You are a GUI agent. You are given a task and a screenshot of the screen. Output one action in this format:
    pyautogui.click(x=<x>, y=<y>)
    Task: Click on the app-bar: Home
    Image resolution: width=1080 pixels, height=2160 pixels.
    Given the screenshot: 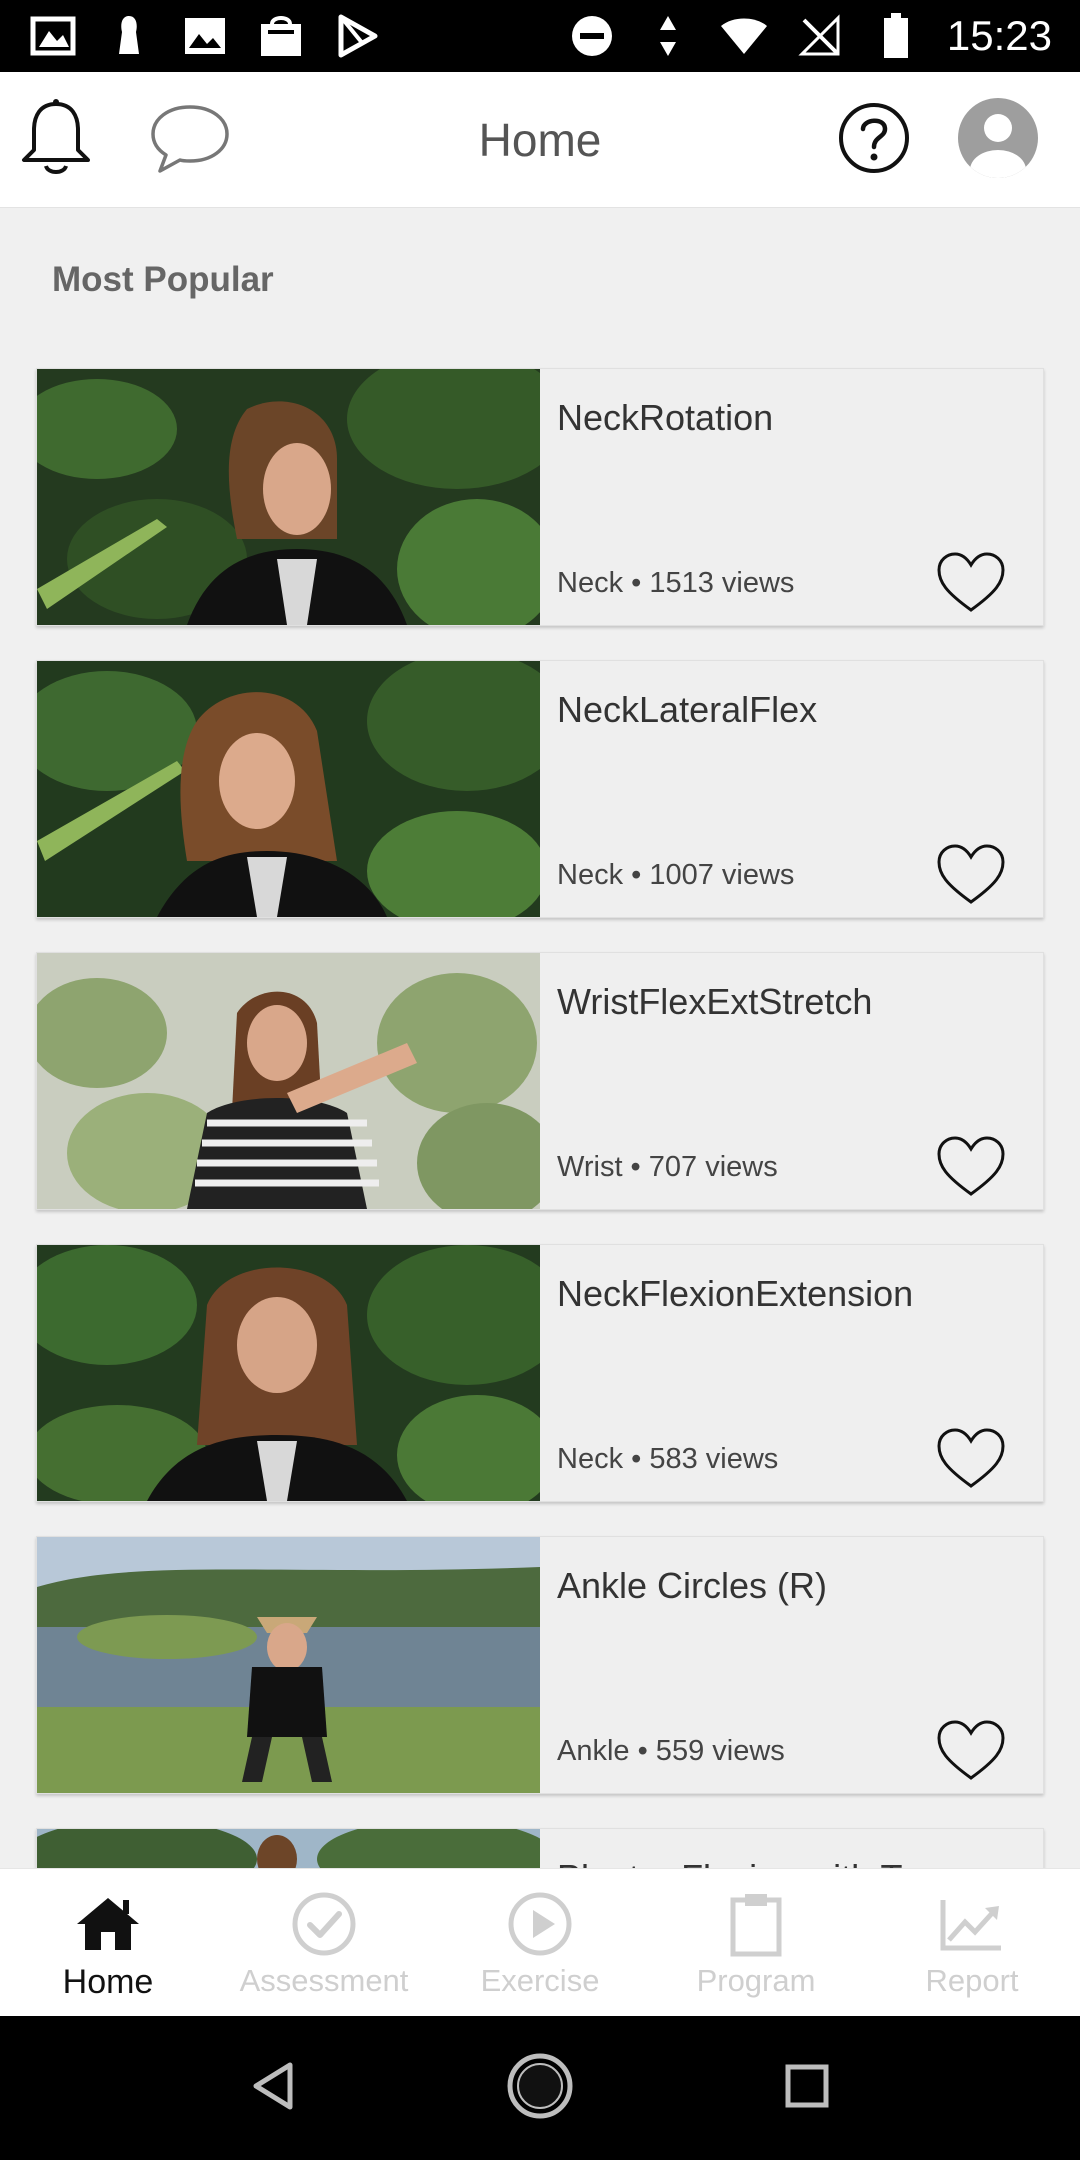 What is the action you would take?
    pyautogui.click(x=540, y=140)
    